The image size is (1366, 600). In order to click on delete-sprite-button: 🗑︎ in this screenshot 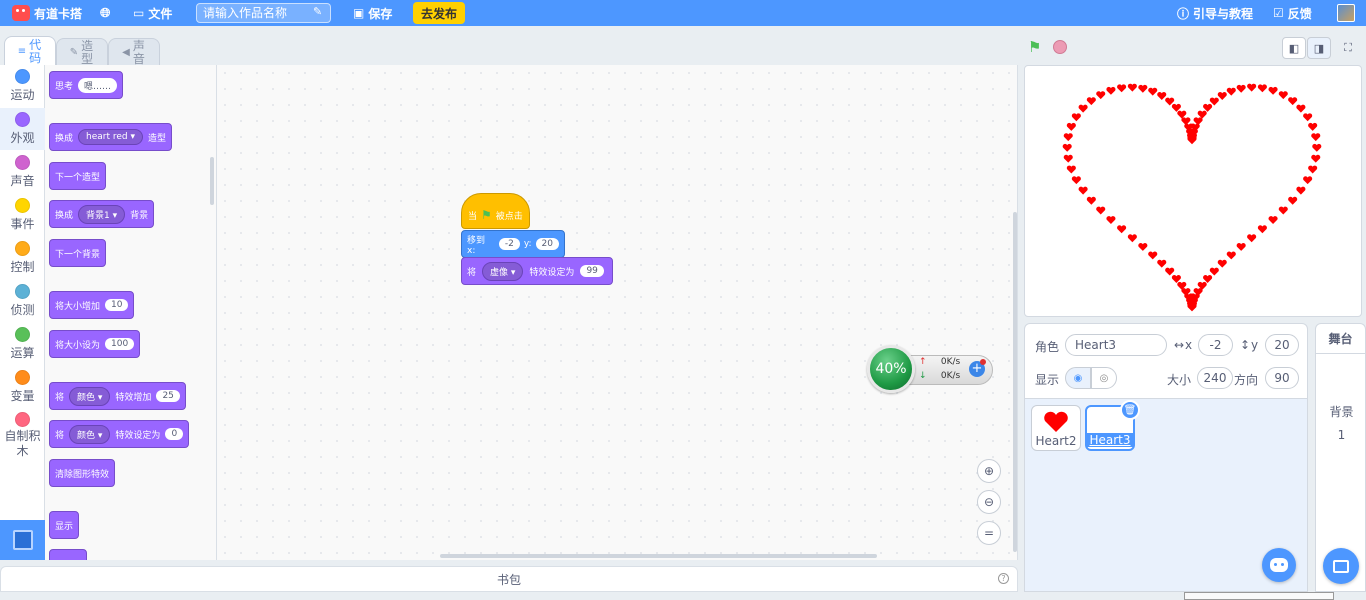, I will do `click(1130, 410)`.